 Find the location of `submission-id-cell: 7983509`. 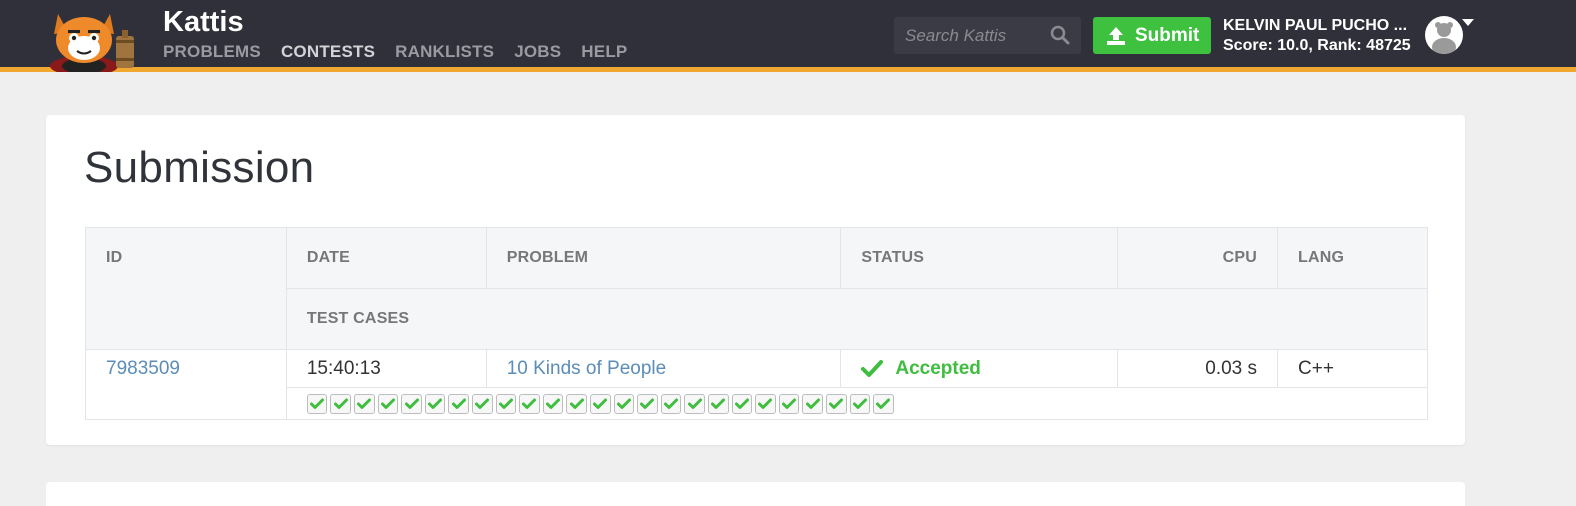

submission-id-cell: 7983509 is located at coordinates (186, 384).